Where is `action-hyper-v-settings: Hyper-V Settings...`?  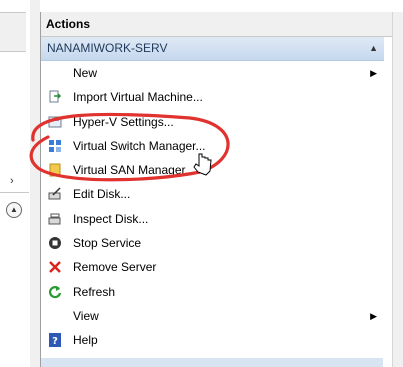
action-hyper-v-settings: Hyper-V Settings... is located at coordinates (212, 122).